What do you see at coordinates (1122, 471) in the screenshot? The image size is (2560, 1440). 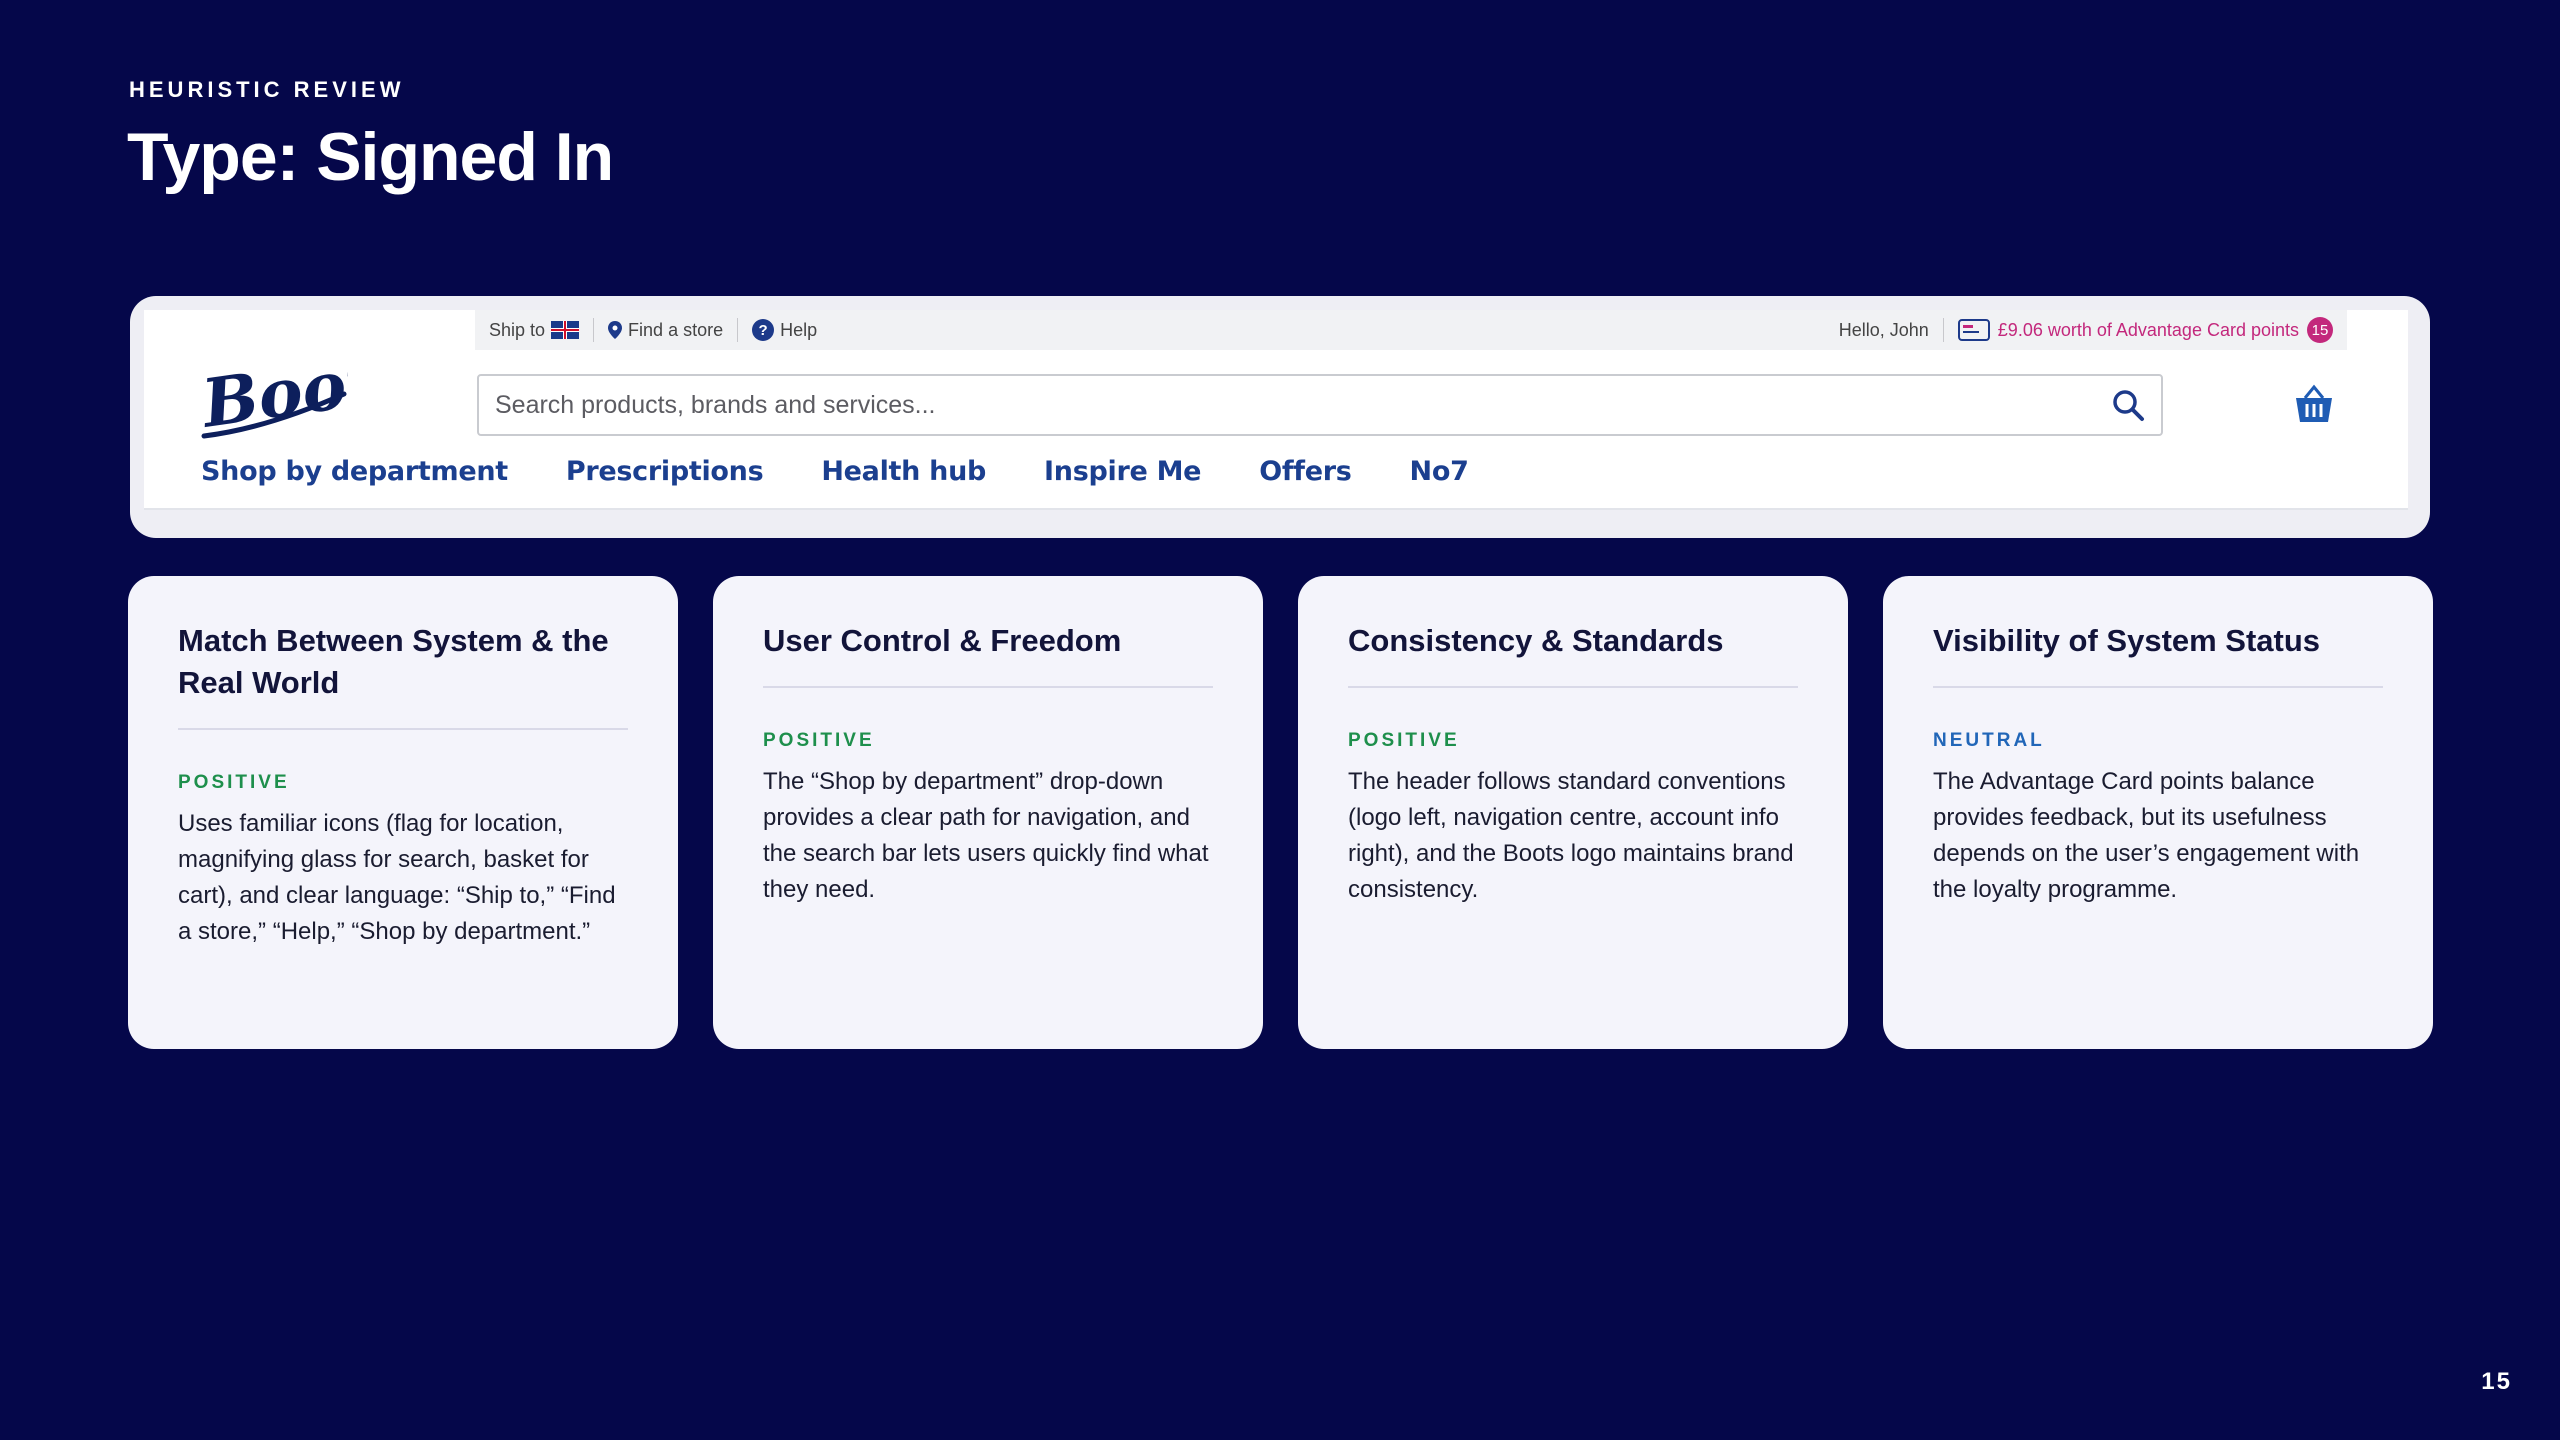 I see `nav-inspire-me: Inspire Me` at bounding box center [1122, 471].